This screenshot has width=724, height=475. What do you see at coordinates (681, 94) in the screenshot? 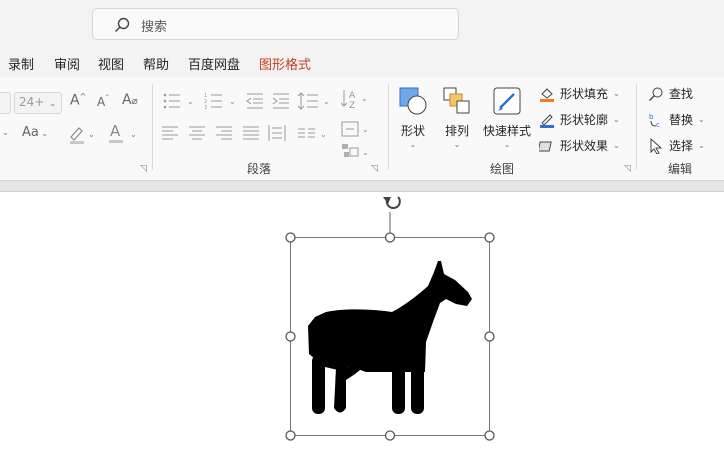
I see `find-label: 查找` at bounding box center [681, 94].